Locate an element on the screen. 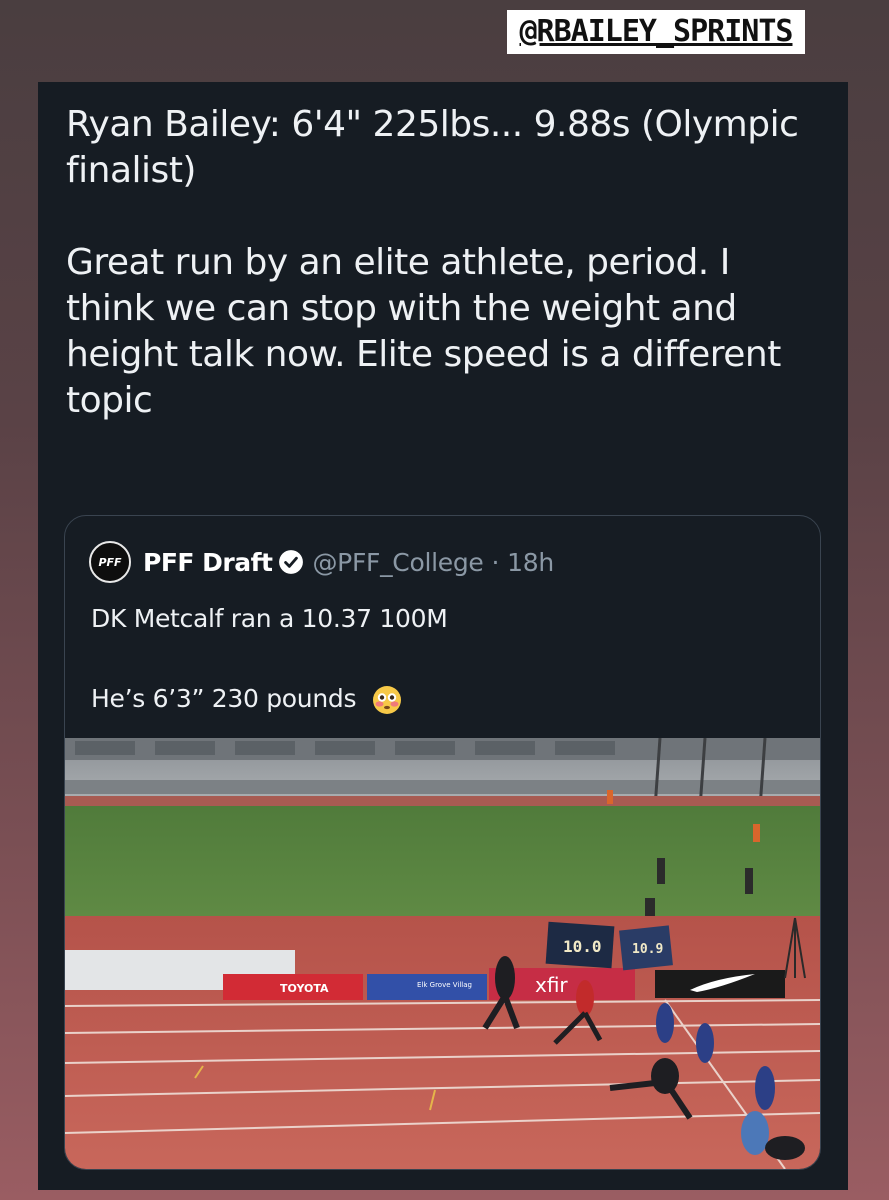 Image resolution: width=889 pixels, height=1200 pixels. quoted-tweet-header: PFF PFF Draft @PFF_College · 18h is located at coordinates (321, 562).